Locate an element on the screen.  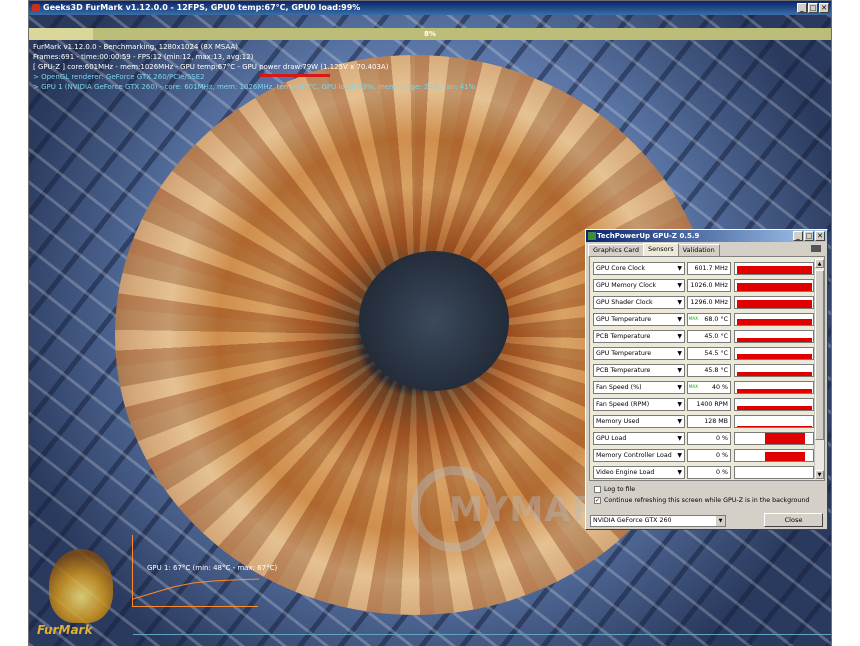
sensor-row: PCB Temperature ▼ 45.8 °C is located at coordinates (704, 370).